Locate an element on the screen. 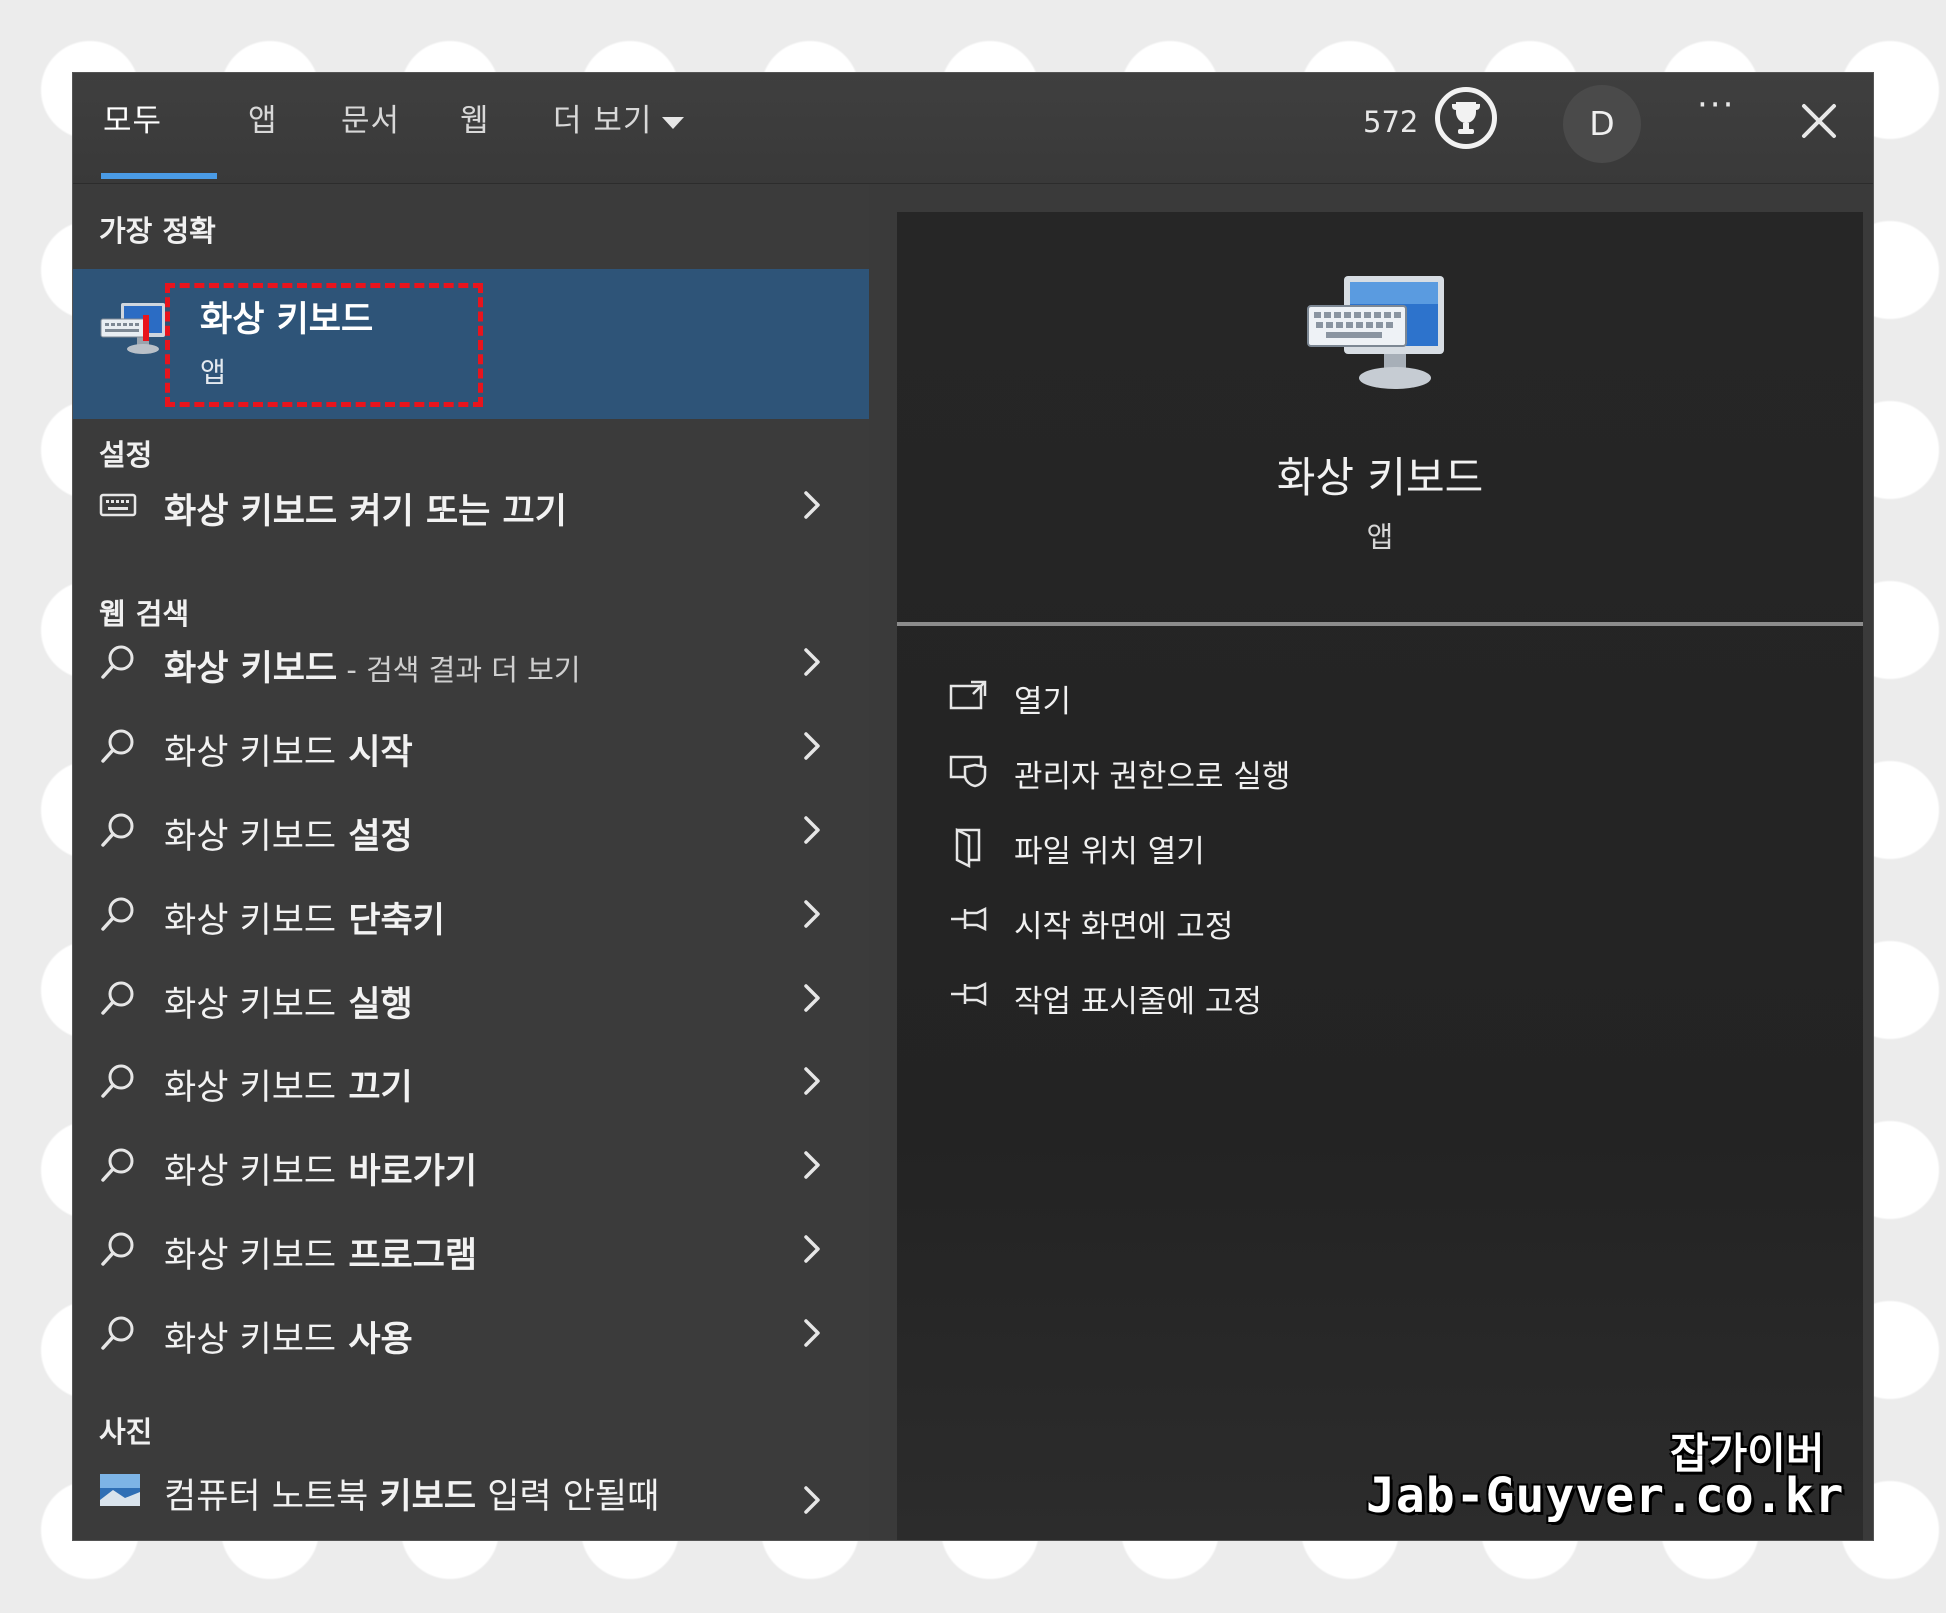  section-photos: 사진 is located at coordinates (126, 1432).